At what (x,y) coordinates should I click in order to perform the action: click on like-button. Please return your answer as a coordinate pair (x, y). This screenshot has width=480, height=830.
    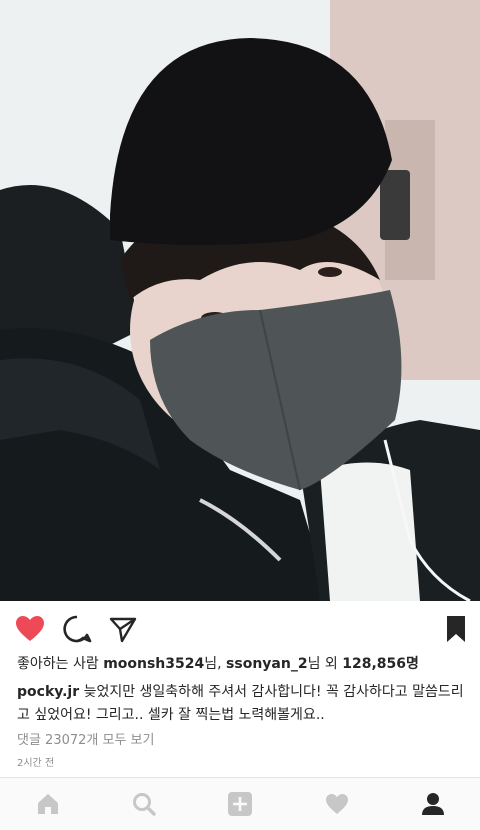
    Looking at the image, I should click on (30, 629).